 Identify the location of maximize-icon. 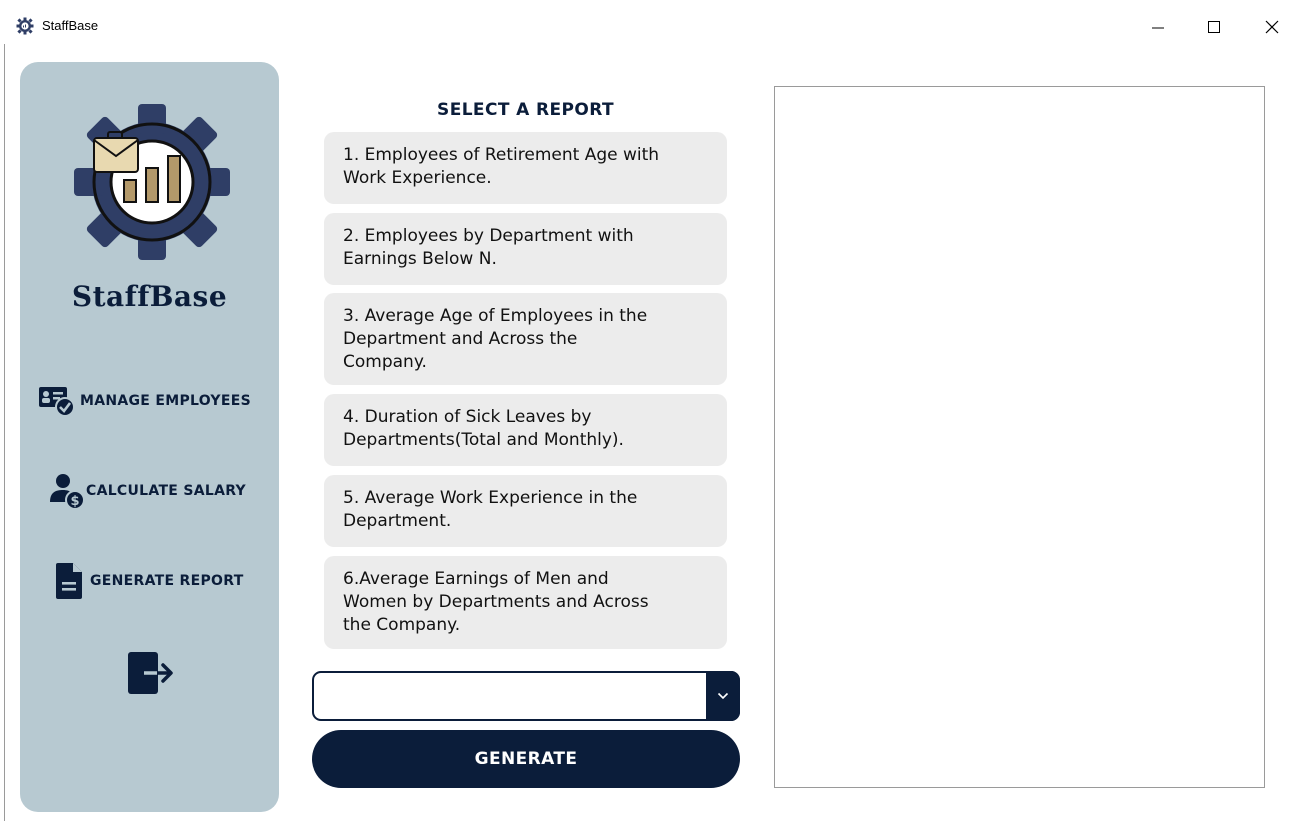
(1214, 27).